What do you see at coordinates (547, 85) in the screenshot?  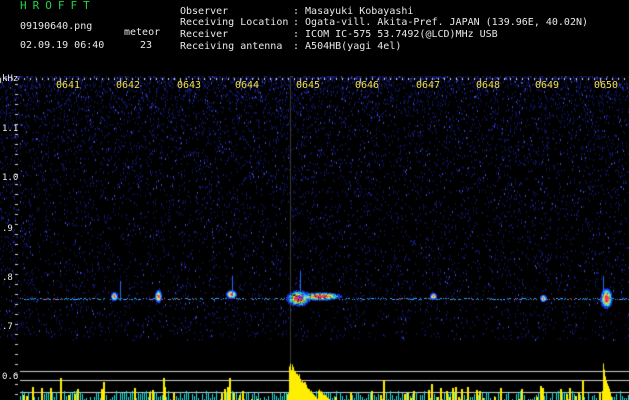 I see `time-label-0649: 0649` at bounding box center [547, 85].